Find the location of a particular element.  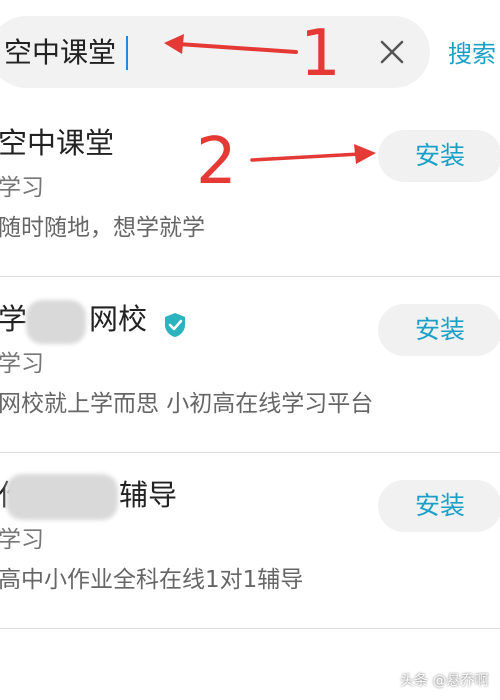

text-caret is located at coordinates (127, 53).